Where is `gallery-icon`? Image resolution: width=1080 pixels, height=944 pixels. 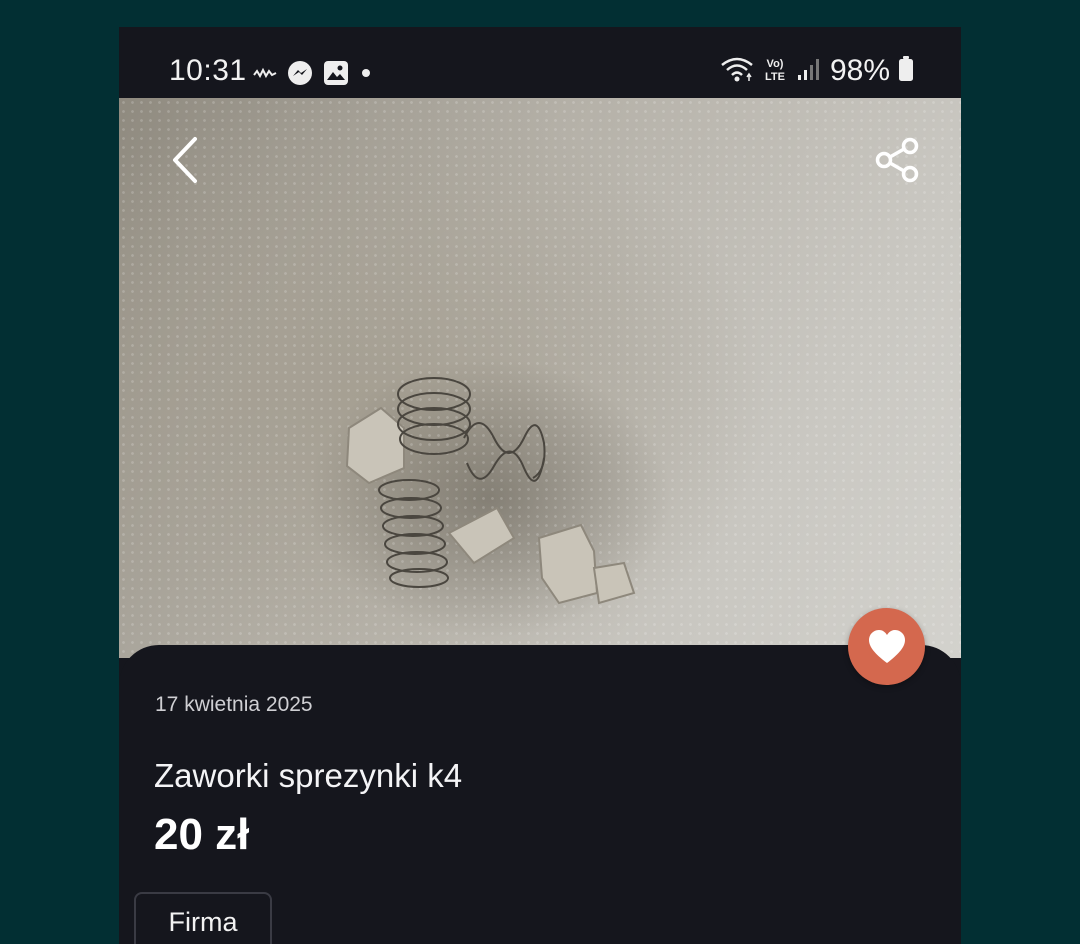 gallery-icon is located at coordinates (336, 75).